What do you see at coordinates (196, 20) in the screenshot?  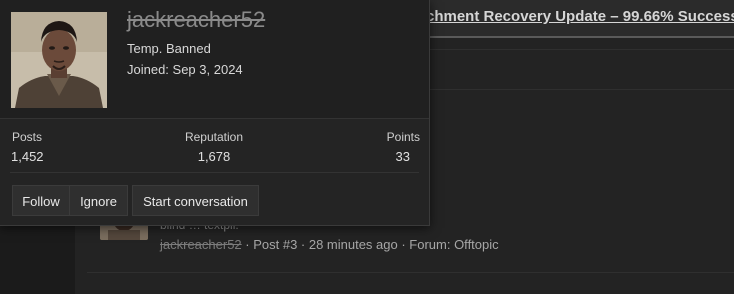 I see `member-username: jackreacher52` at bounding box center [196, 20].